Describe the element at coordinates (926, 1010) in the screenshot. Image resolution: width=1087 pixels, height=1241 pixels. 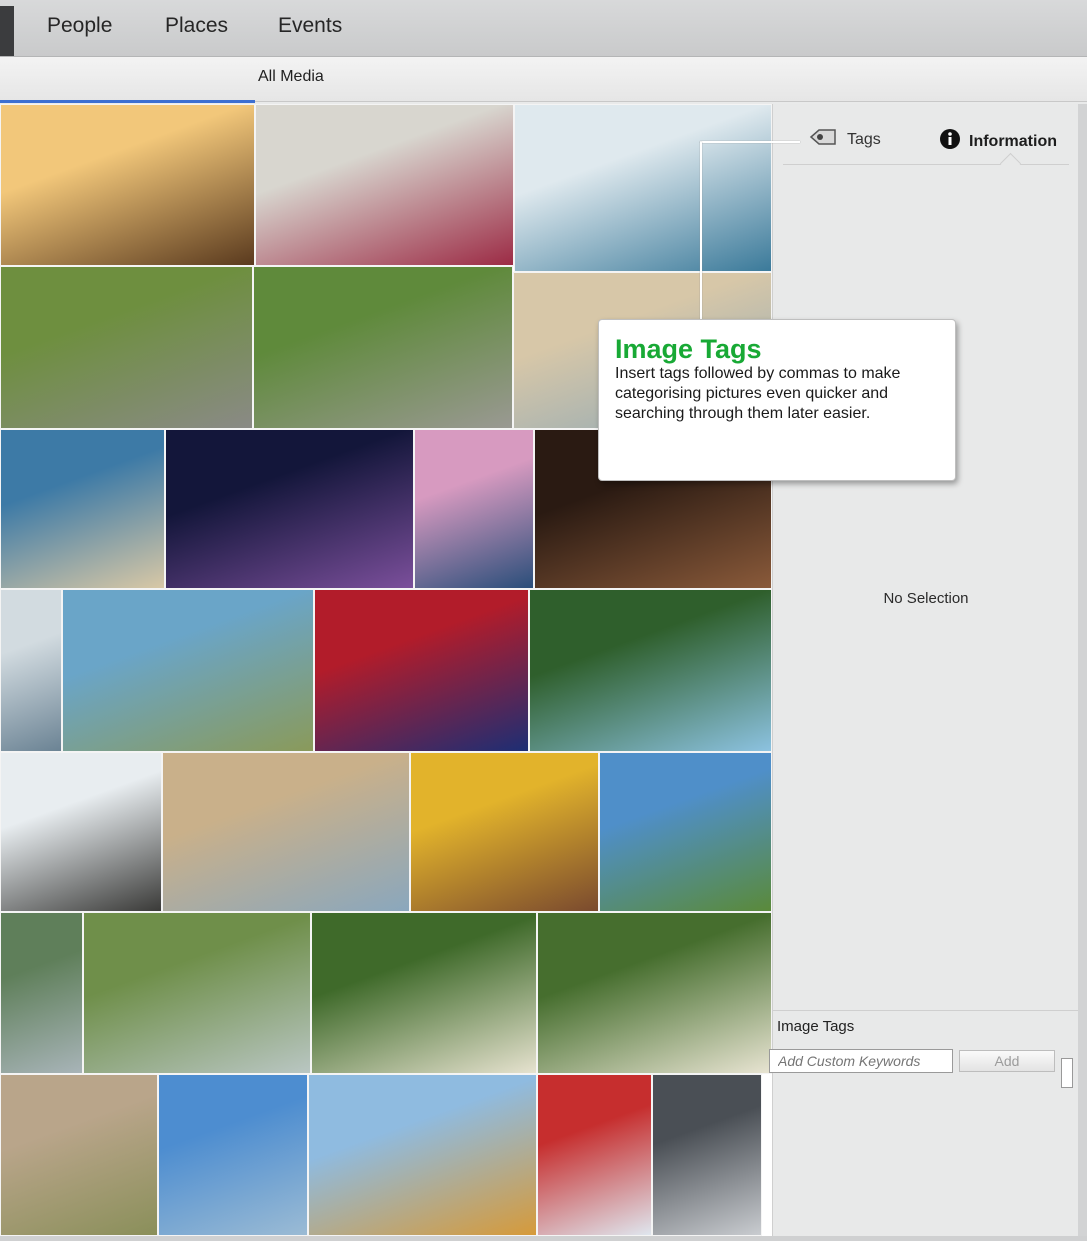
I see `tags-divider` at that location.